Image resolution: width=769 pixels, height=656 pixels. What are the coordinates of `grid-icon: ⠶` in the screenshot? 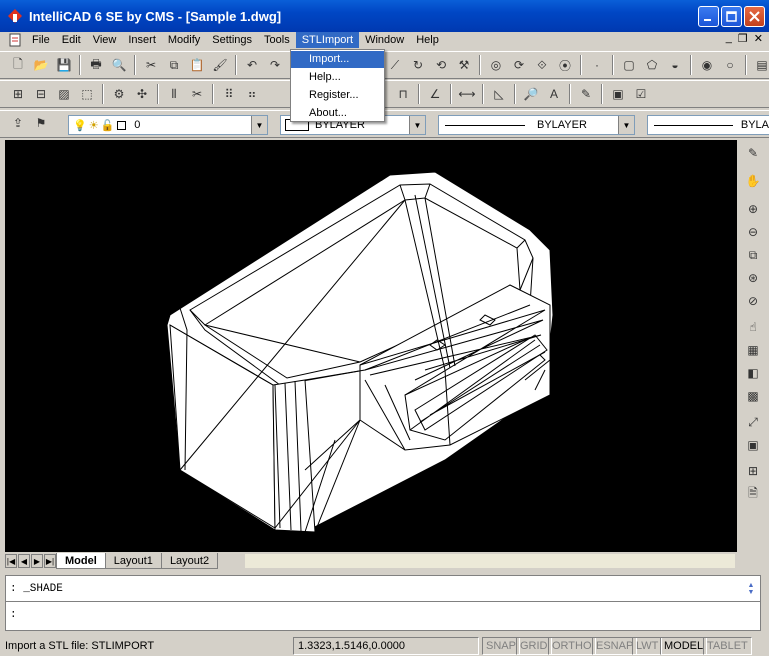 It's located at (252, 94).